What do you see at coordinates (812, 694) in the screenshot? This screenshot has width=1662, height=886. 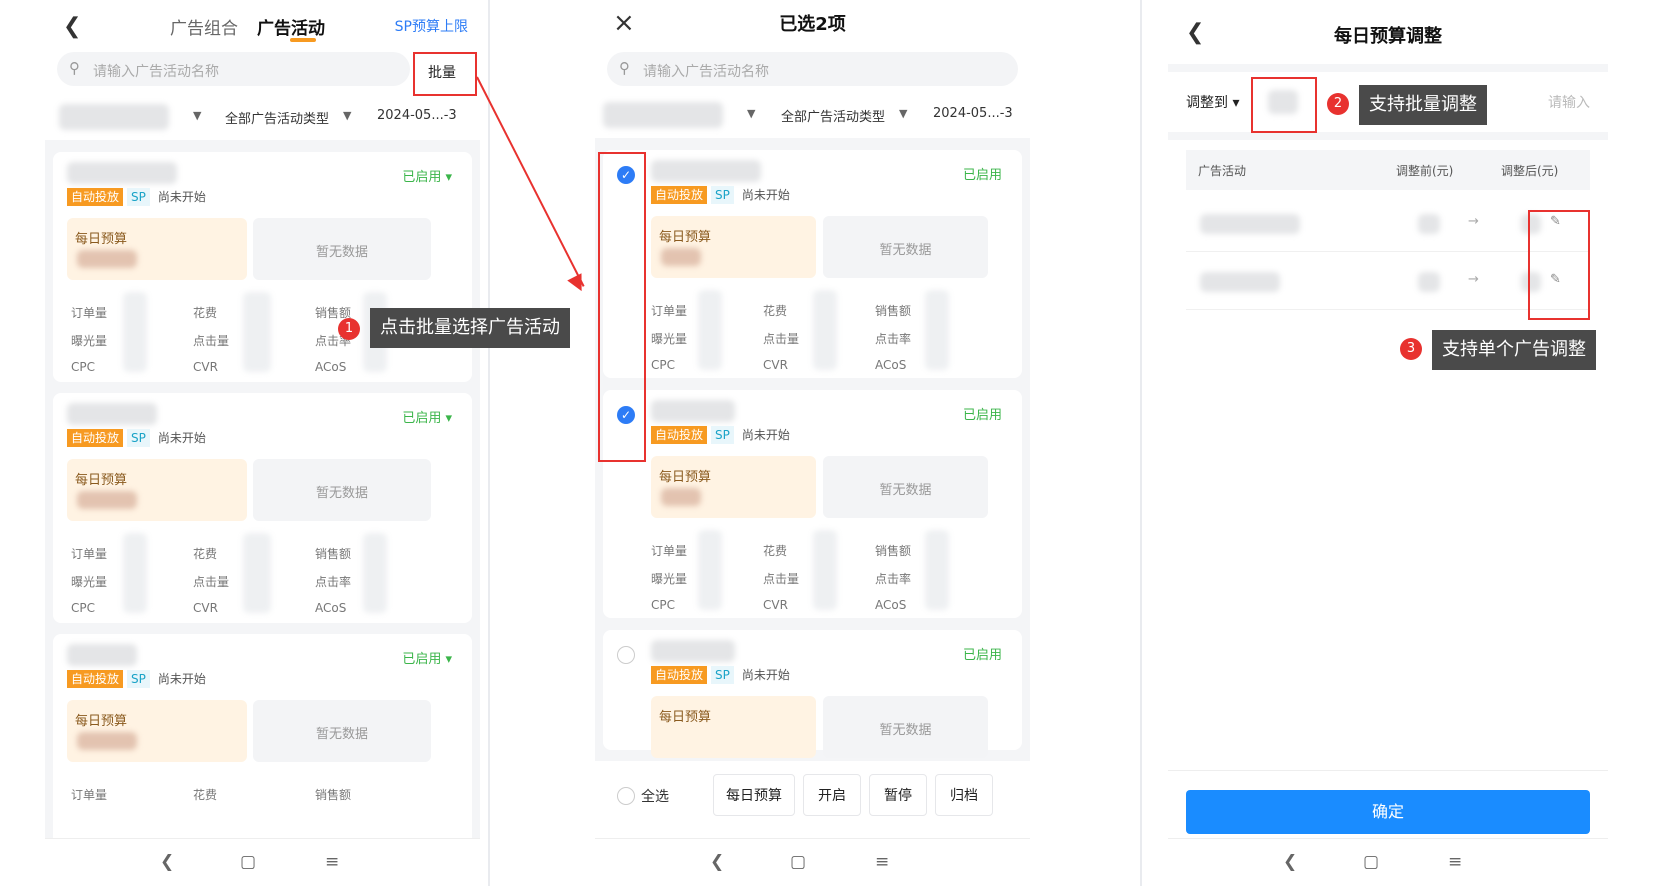 I see `campaign-card: 已启用 自动投放 SP 尚未开始 每日预算 暂无数据` at bounding box center [812, 694].